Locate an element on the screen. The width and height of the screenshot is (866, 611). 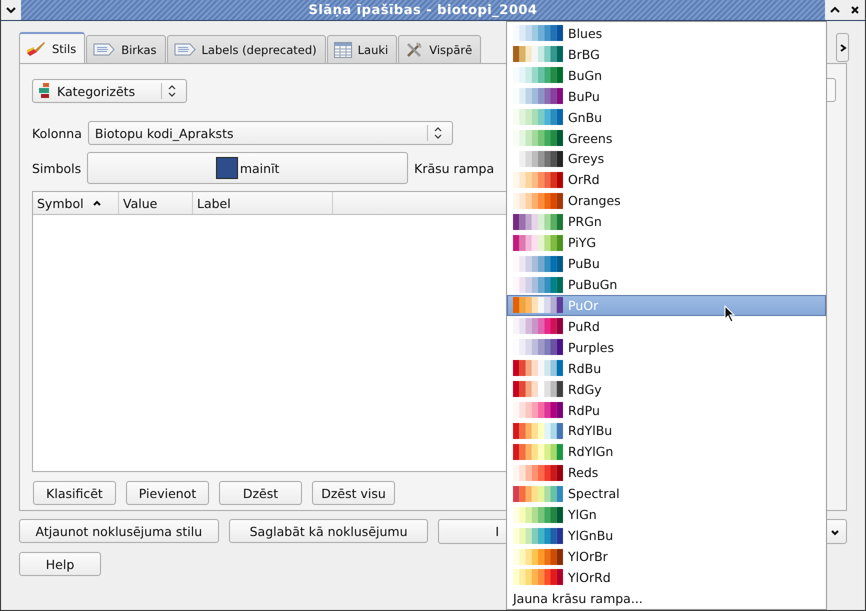
help-button: Help is located at coordinates (60, 564).